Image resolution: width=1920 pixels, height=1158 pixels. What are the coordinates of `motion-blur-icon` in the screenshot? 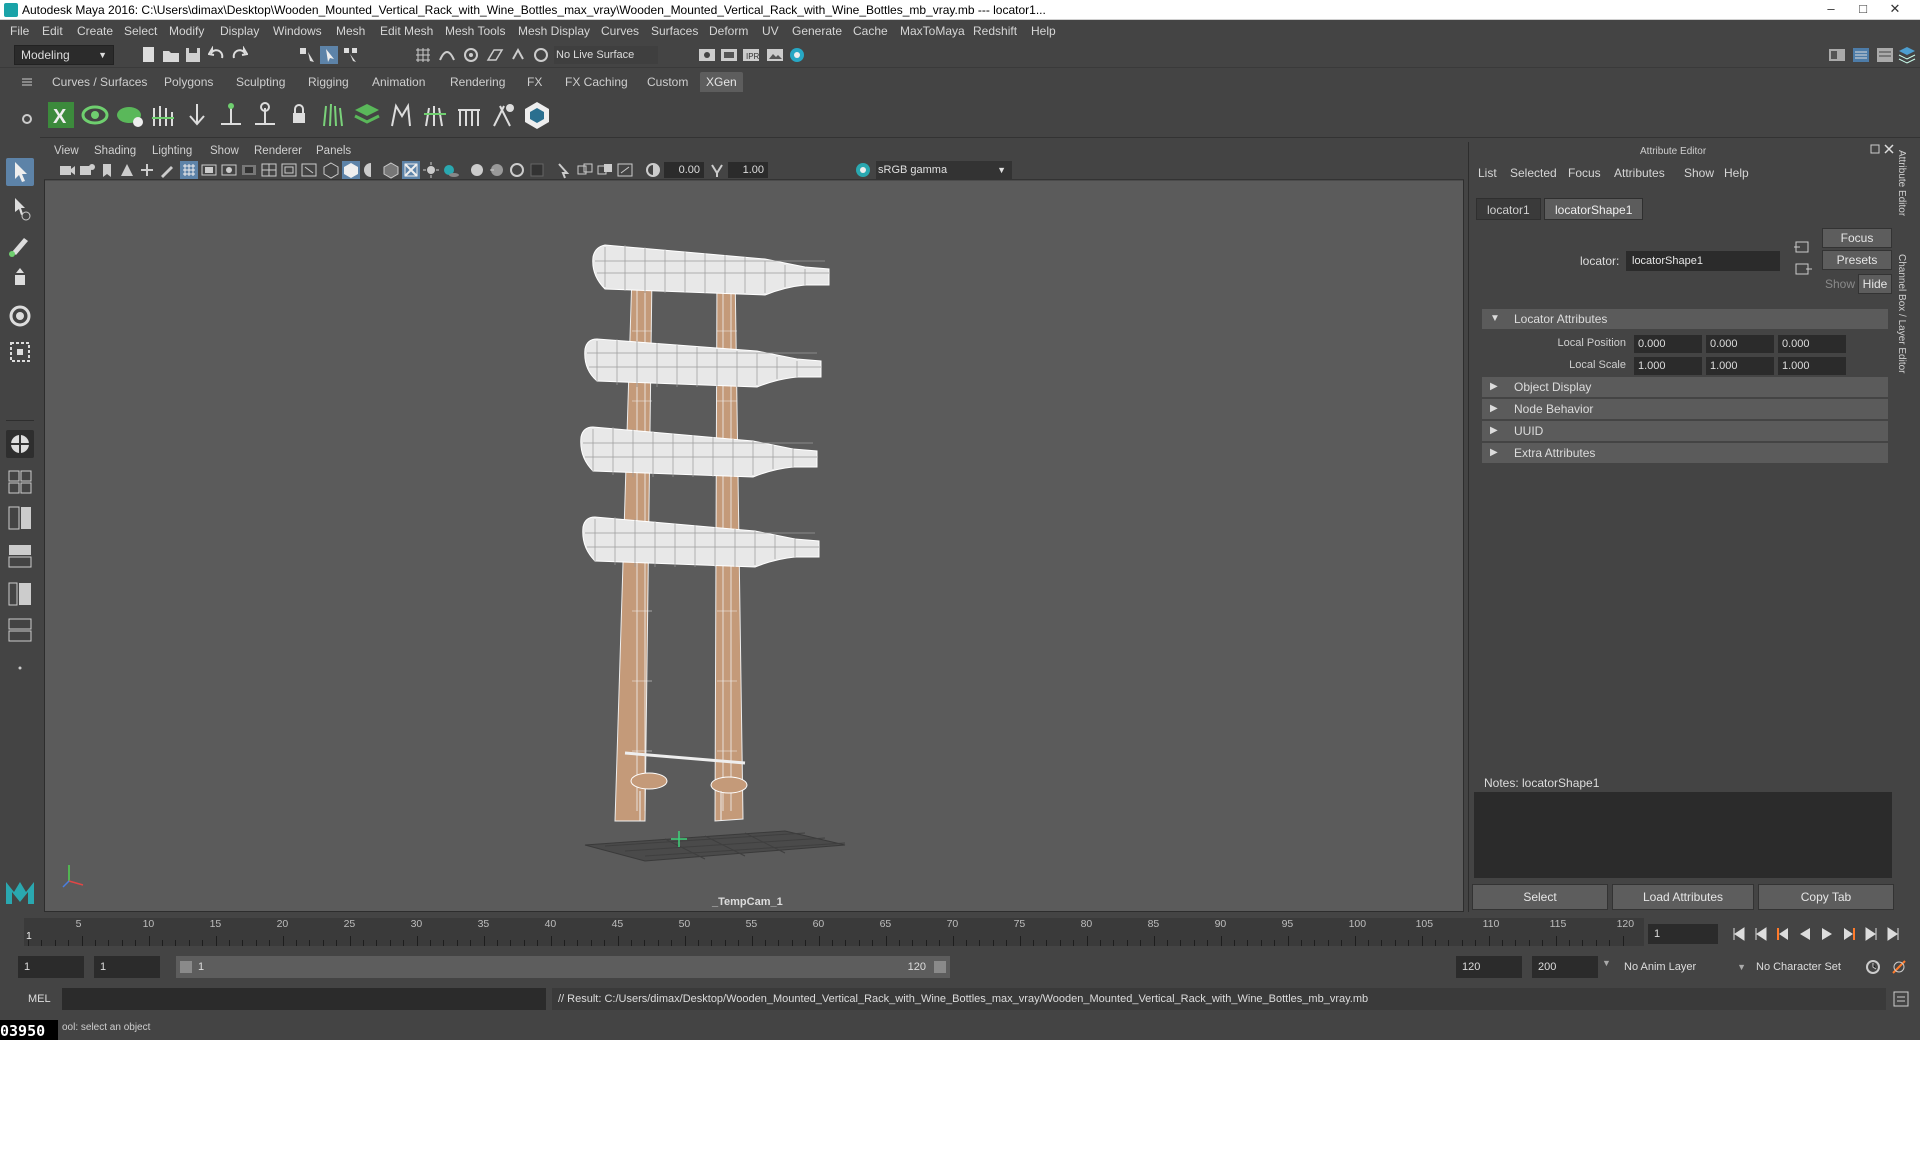 It's located at (497, 170).